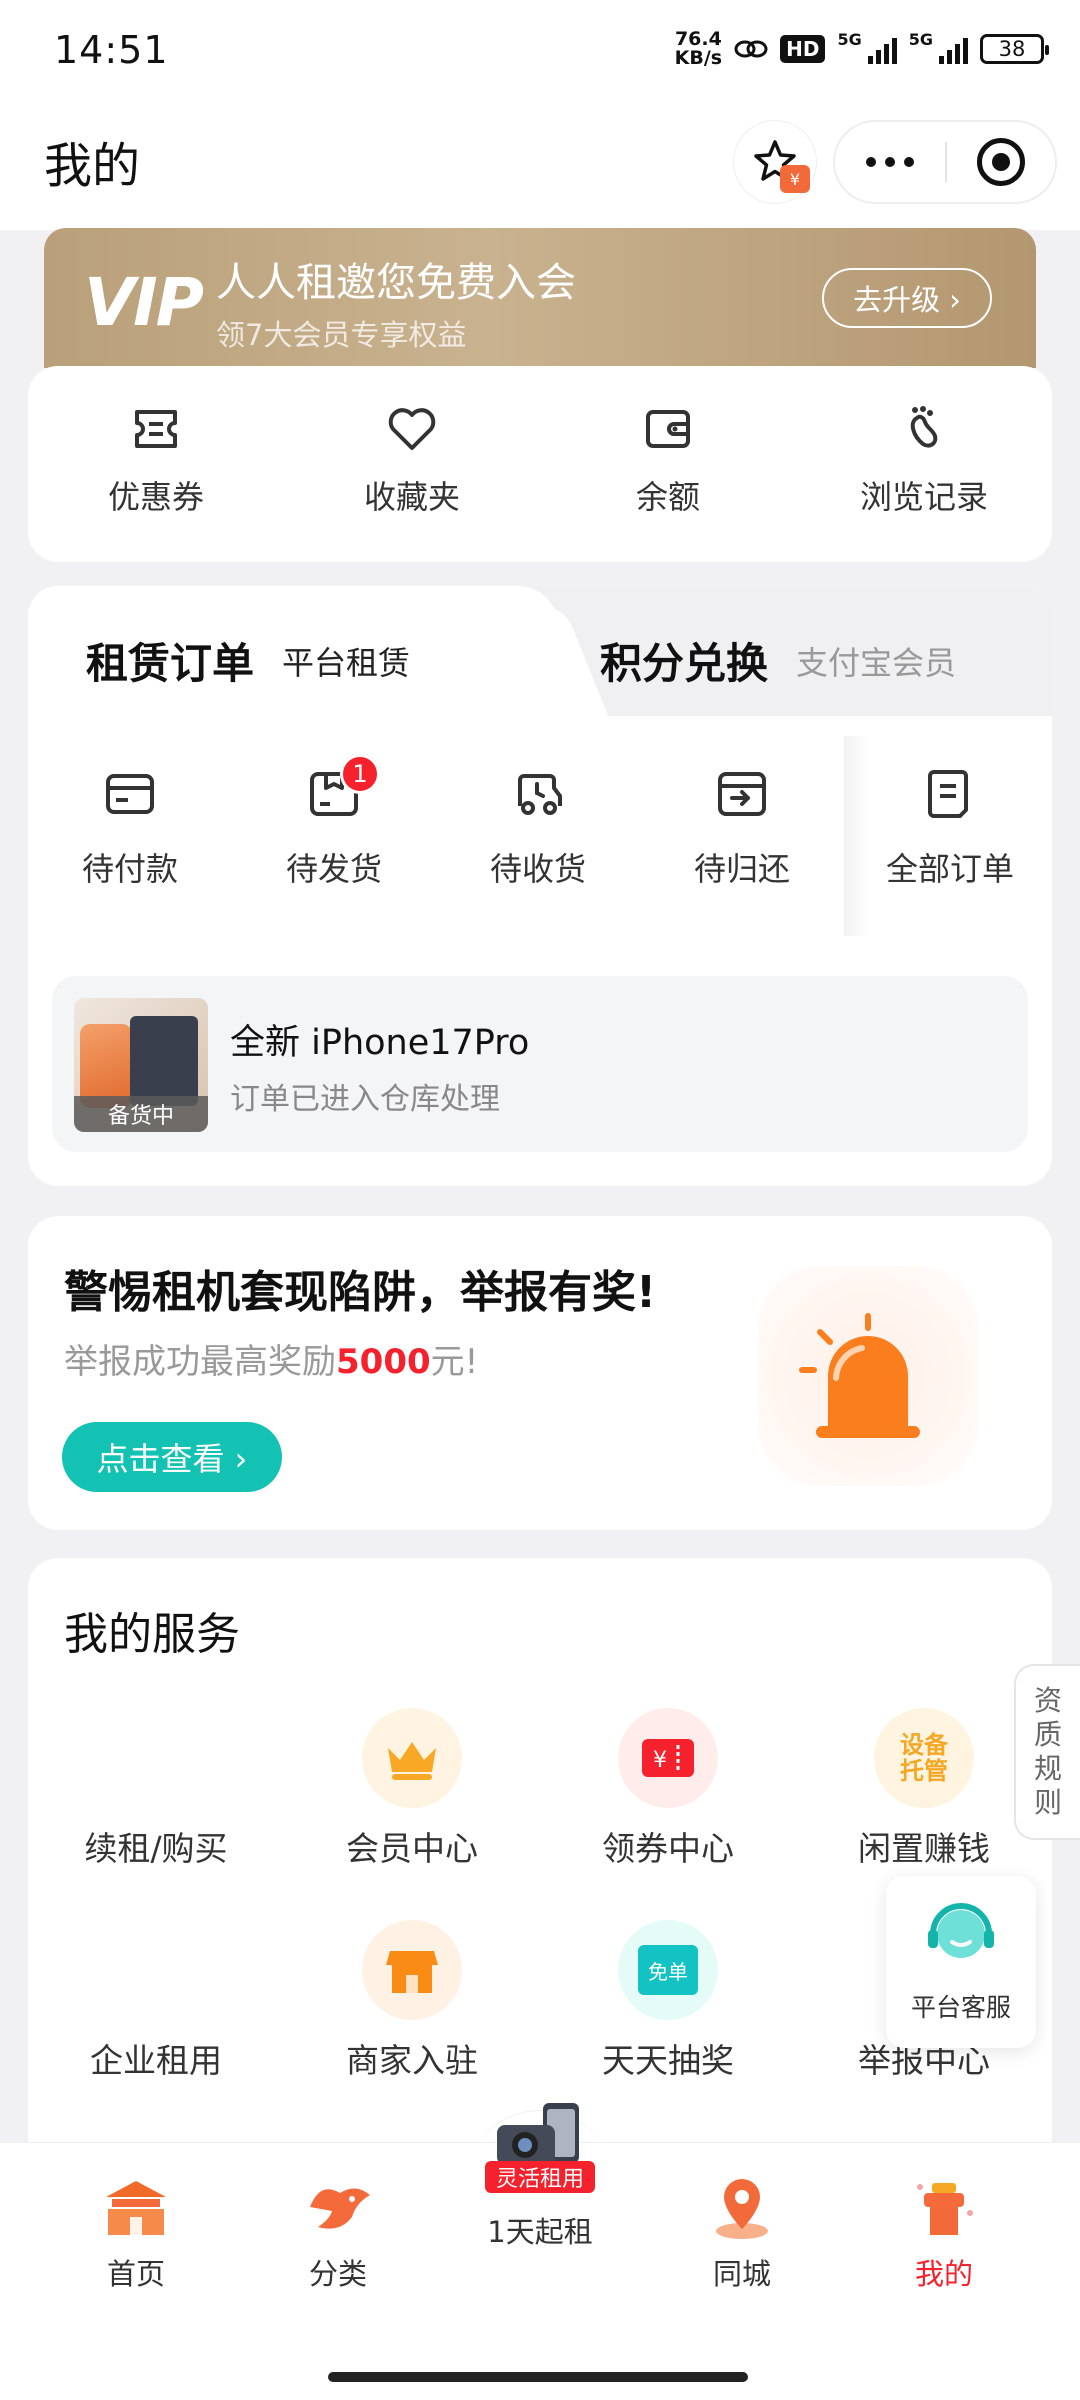 The height and width of the screenshot is (2400, 1080). Describe the element at coordinates (156, 460) in the screenshot. I see `quick-item-coupon: 优惠券` at that location.